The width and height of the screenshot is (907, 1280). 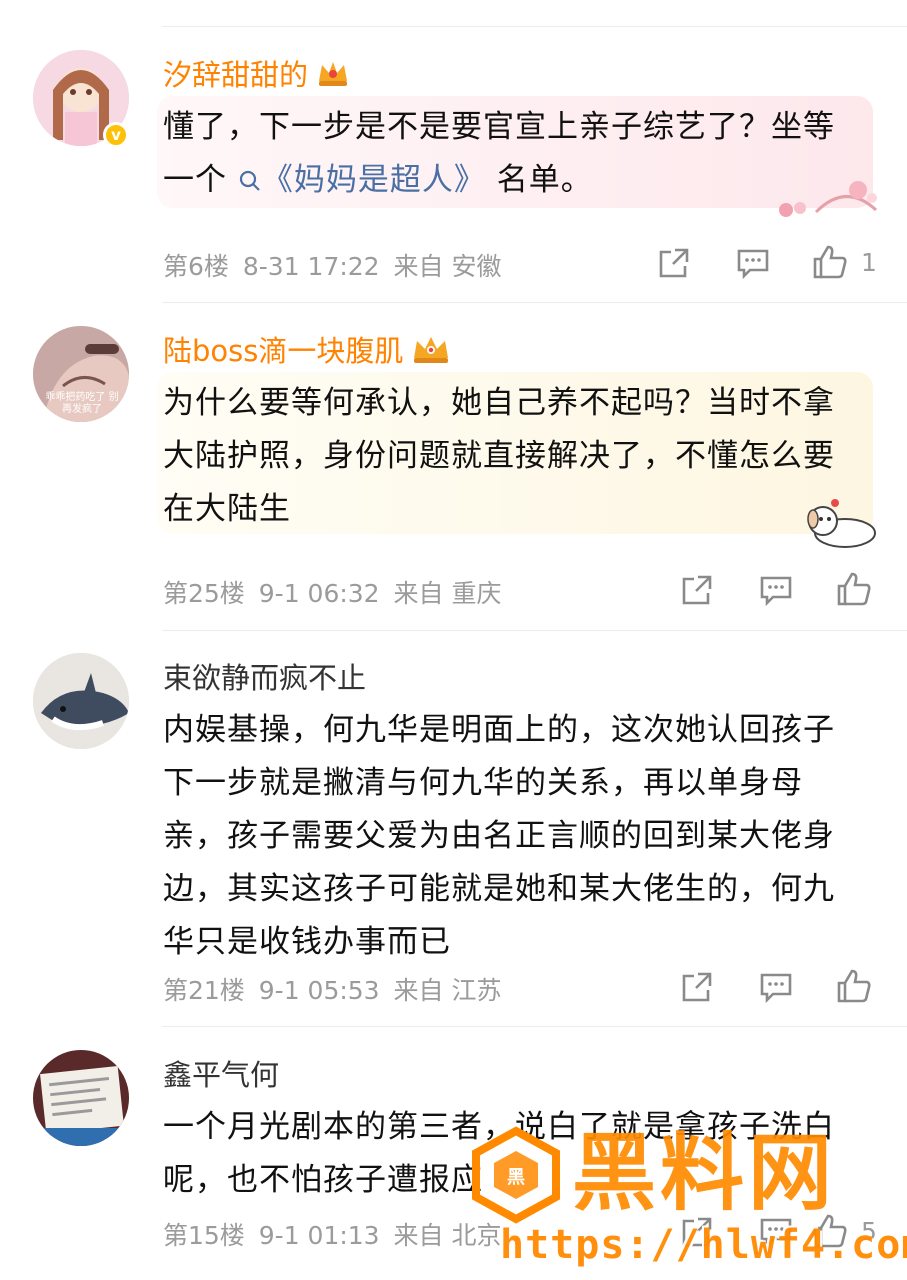 What do you see at coordinates (244, 180) in the screenshot?
I see `search-icon` at bounding box center [244, 180].